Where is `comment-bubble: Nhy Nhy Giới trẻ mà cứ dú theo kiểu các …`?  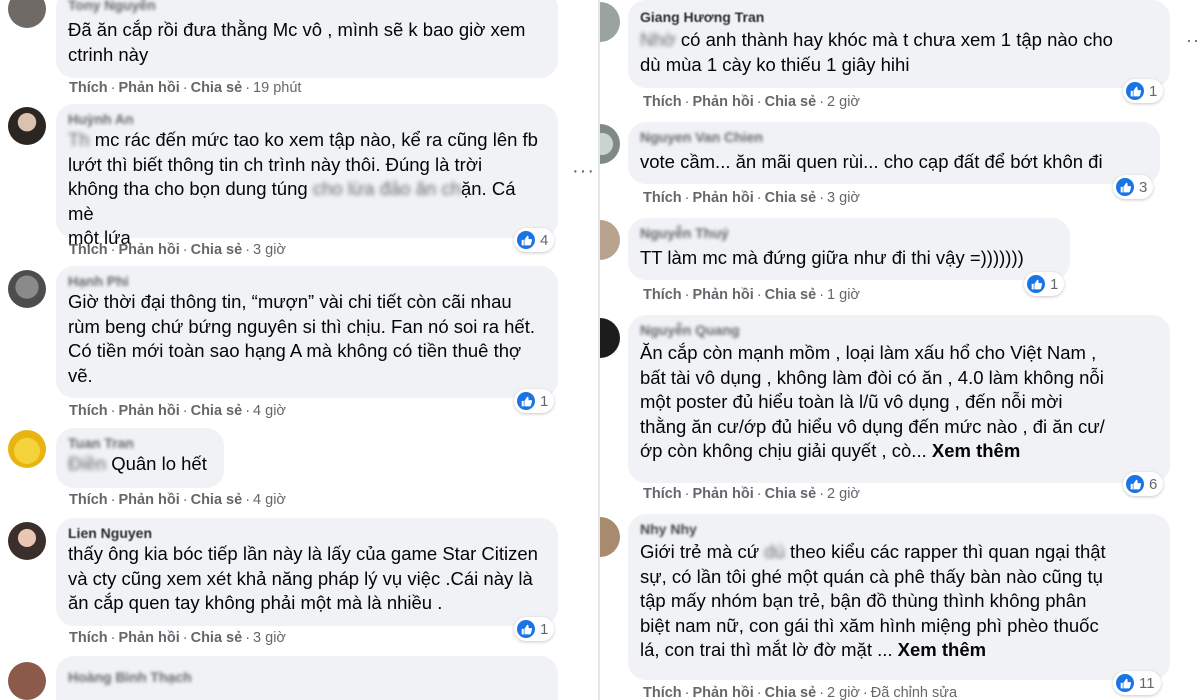 comment-bubble: Nhy Nhy Giới trẻ mà cứ dú theo kiểu các … is located at coordinates (899, 597).